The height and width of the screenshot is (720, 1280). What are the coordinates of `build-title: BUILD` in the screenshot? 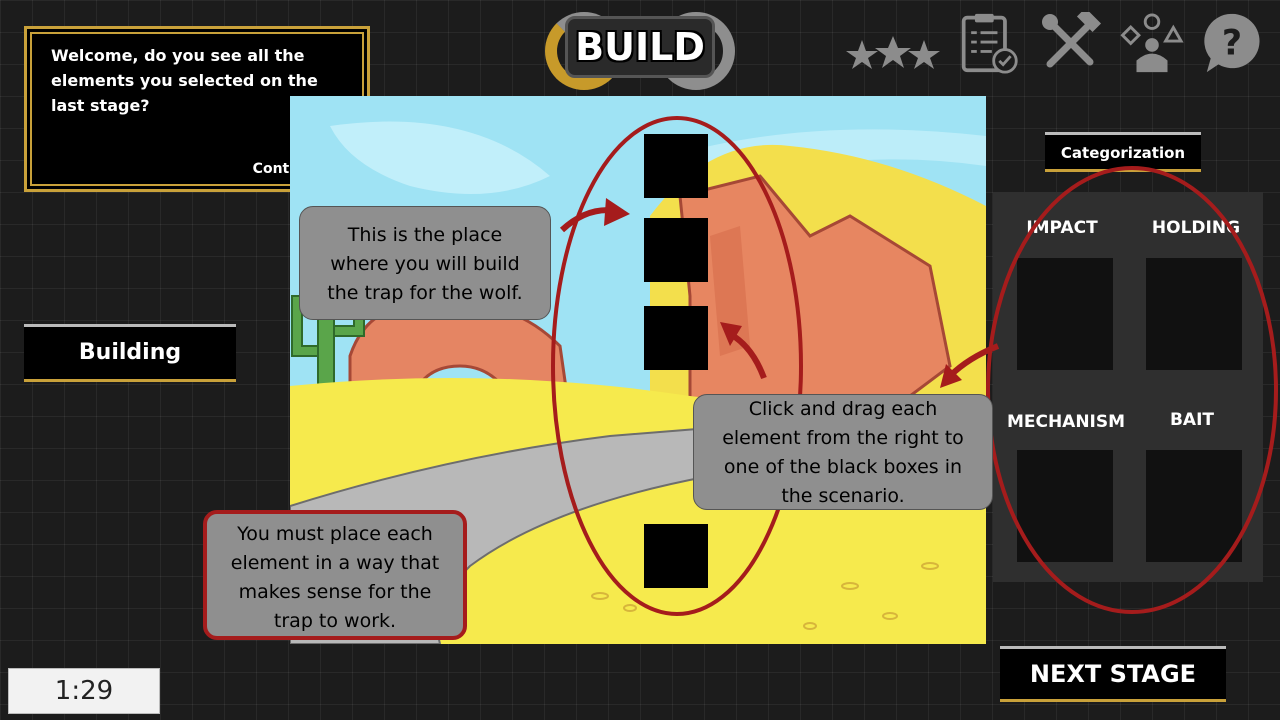 It's located at (640, 47).